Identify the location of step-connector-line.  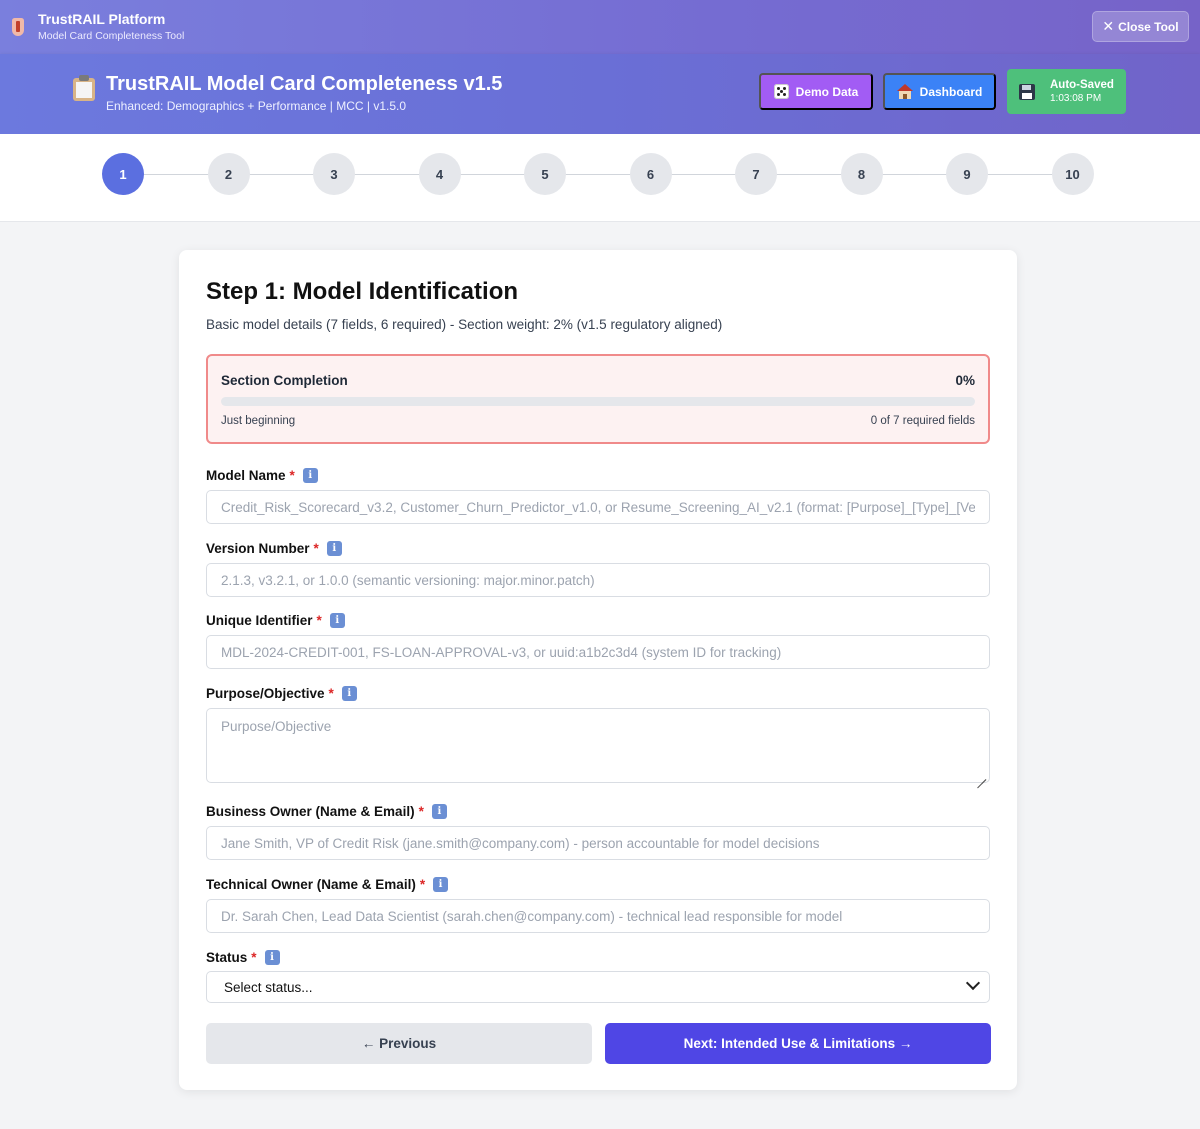
(598, 174).